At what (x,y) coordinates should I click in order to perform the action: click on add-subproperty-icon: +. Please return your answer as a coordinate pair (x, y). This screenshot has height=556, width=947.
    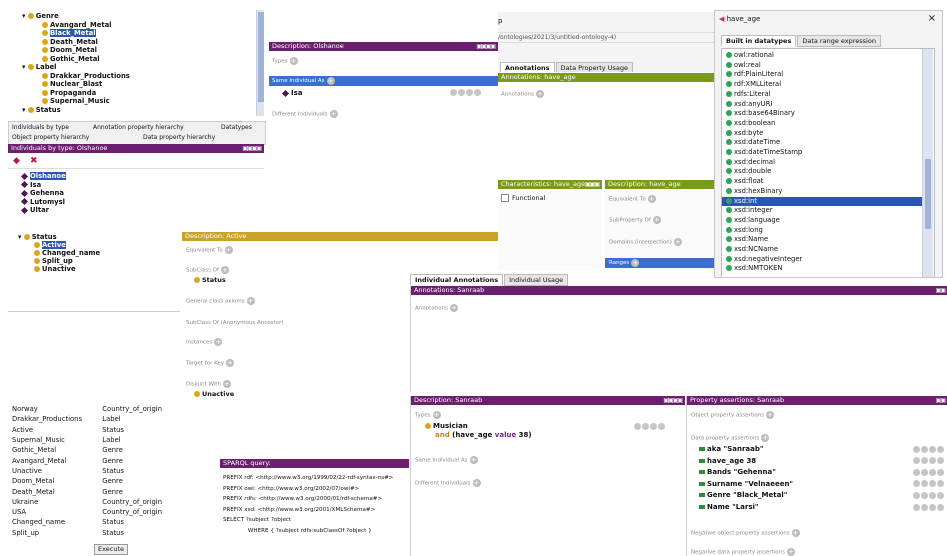
    Looking at the image, I should click on (656, 220).